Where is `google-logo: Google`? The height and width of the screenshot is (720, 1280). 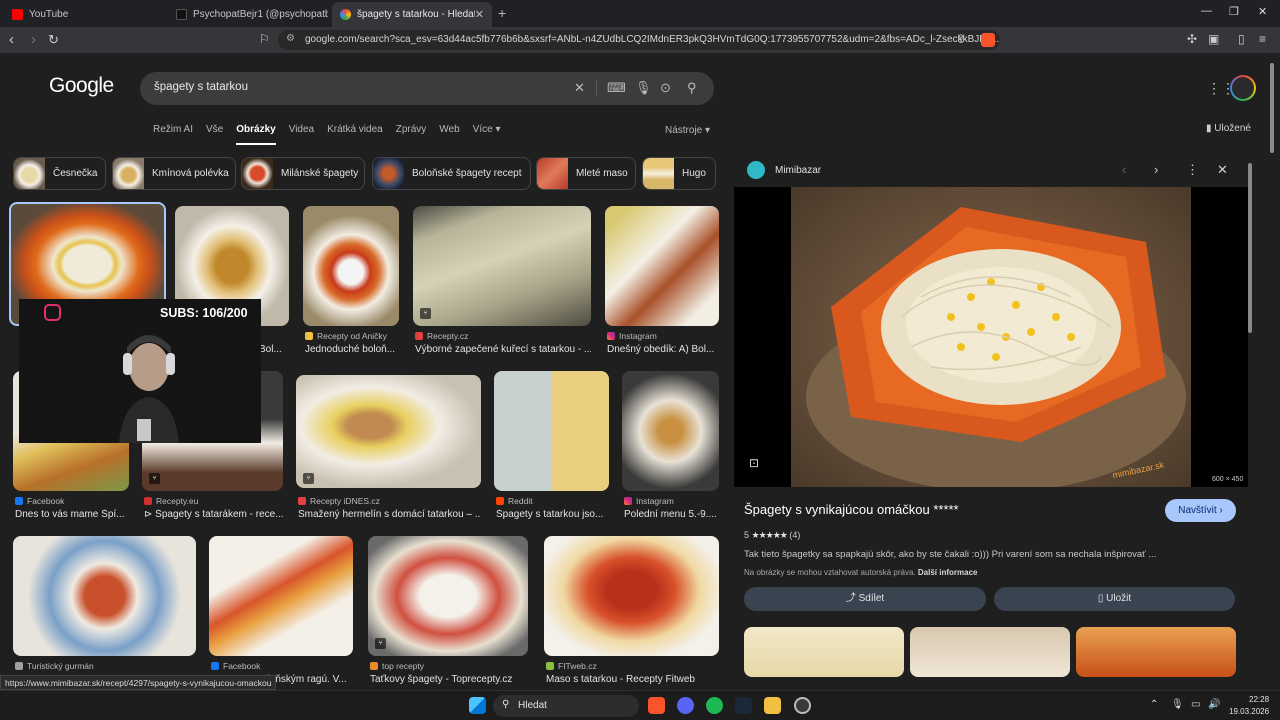
google-logo: Google is located at coordinates (81, 86).